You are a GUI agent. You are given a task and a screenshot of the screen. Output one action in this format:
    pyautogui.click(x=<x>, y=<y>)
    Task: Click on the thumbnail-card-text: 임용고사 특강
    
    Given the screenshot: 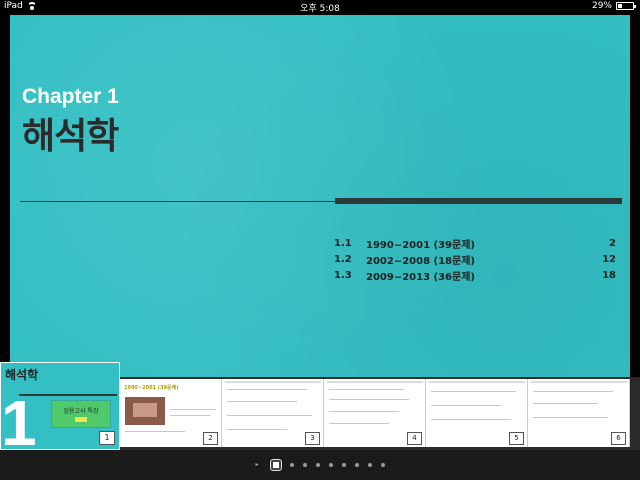 What is the action you would take?
    pyautogui.click(x=81, y=411)
    